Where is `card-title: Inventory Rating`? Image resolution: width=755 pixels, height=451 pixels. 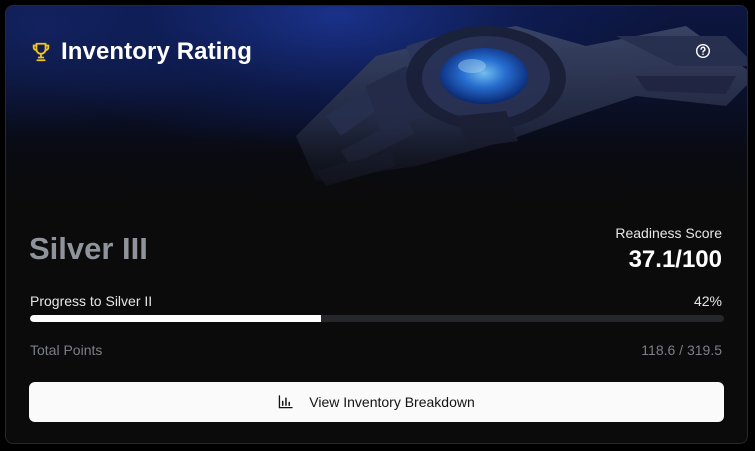
card-title: Inventory Rating is located at coordinates (156, 51).